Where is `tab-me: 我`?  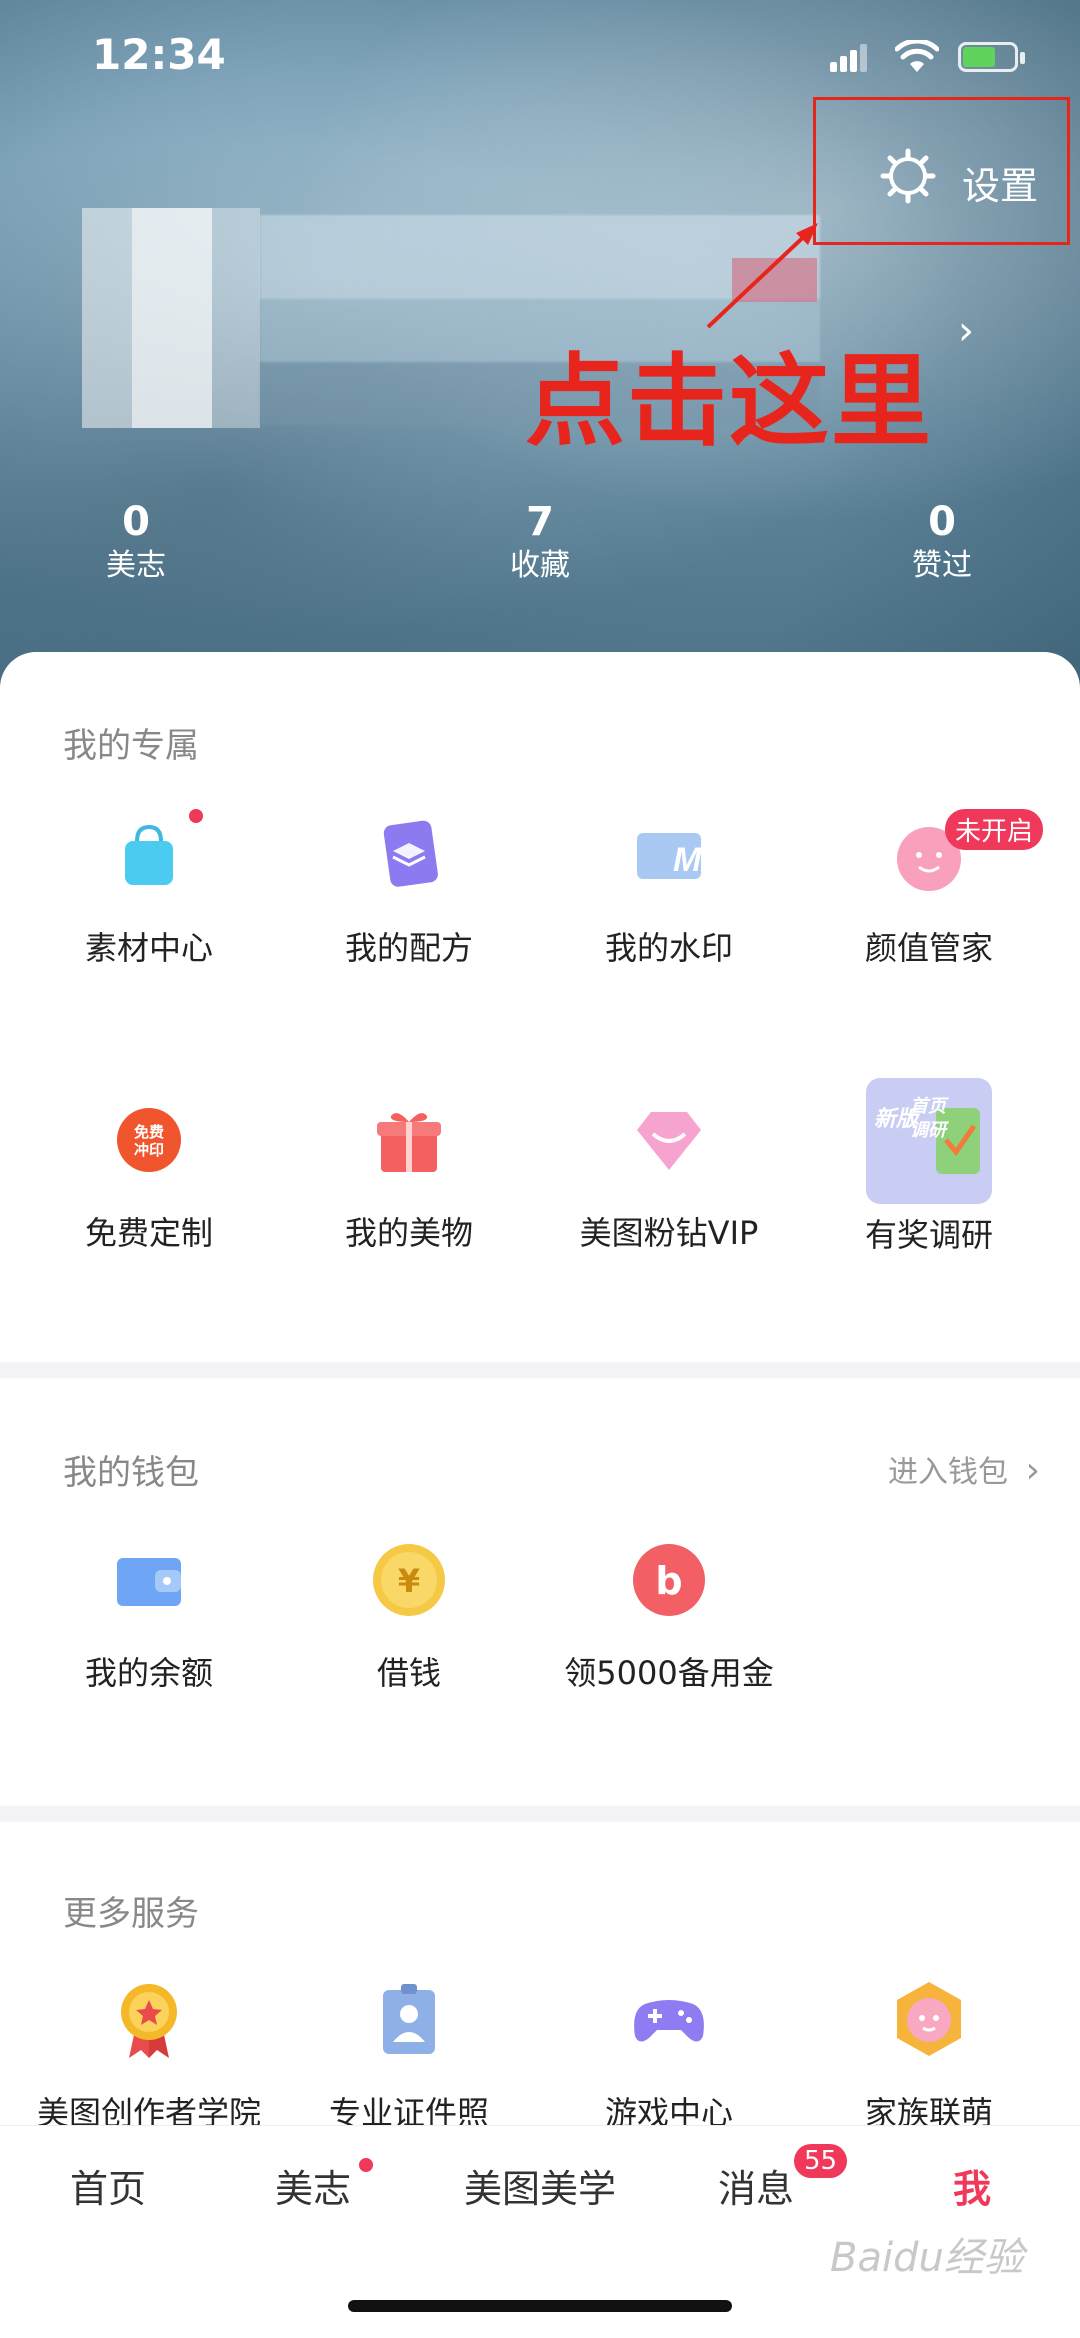 tab-me: 我 is located at coordinates (972, 2185).